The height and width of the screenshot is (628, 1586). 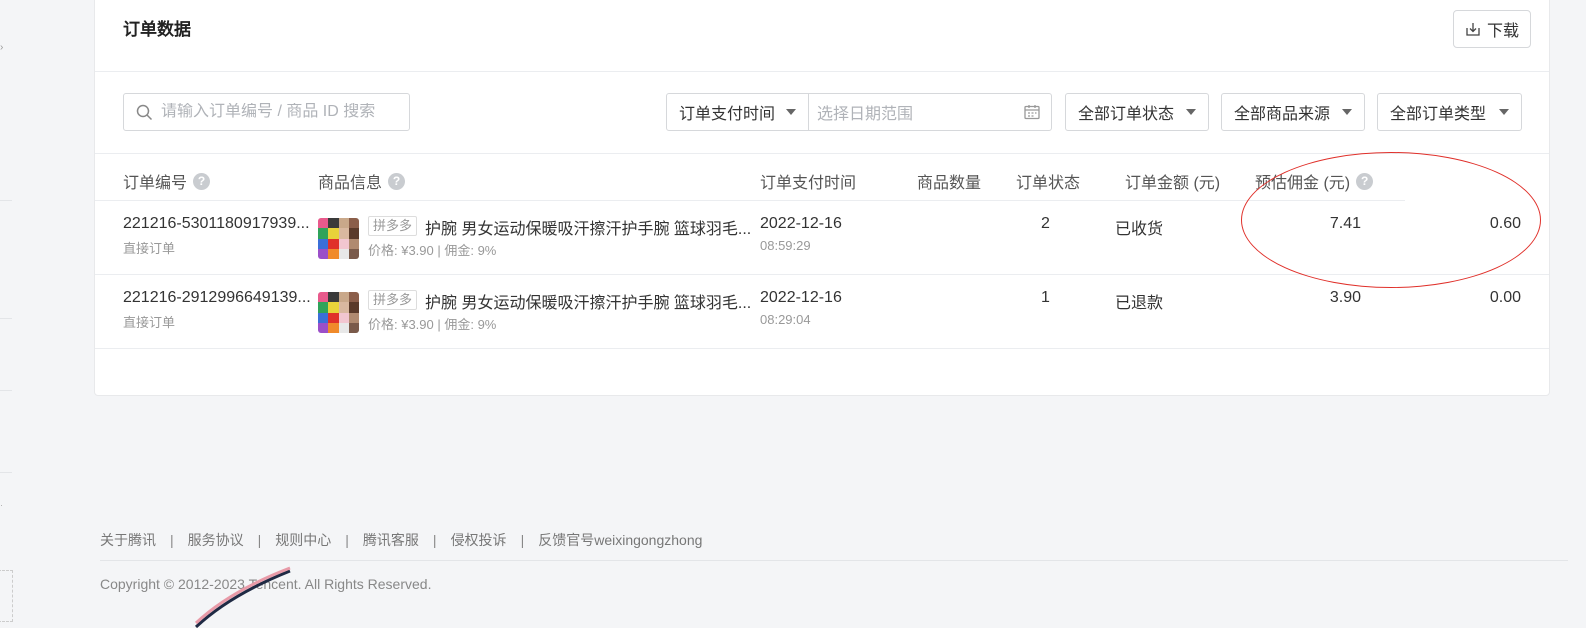 What do you see at coordinates (1303, 183) in the screenshot?
I see `header-label: 预估佣金 (元)` at bounding box center [1303, 183].